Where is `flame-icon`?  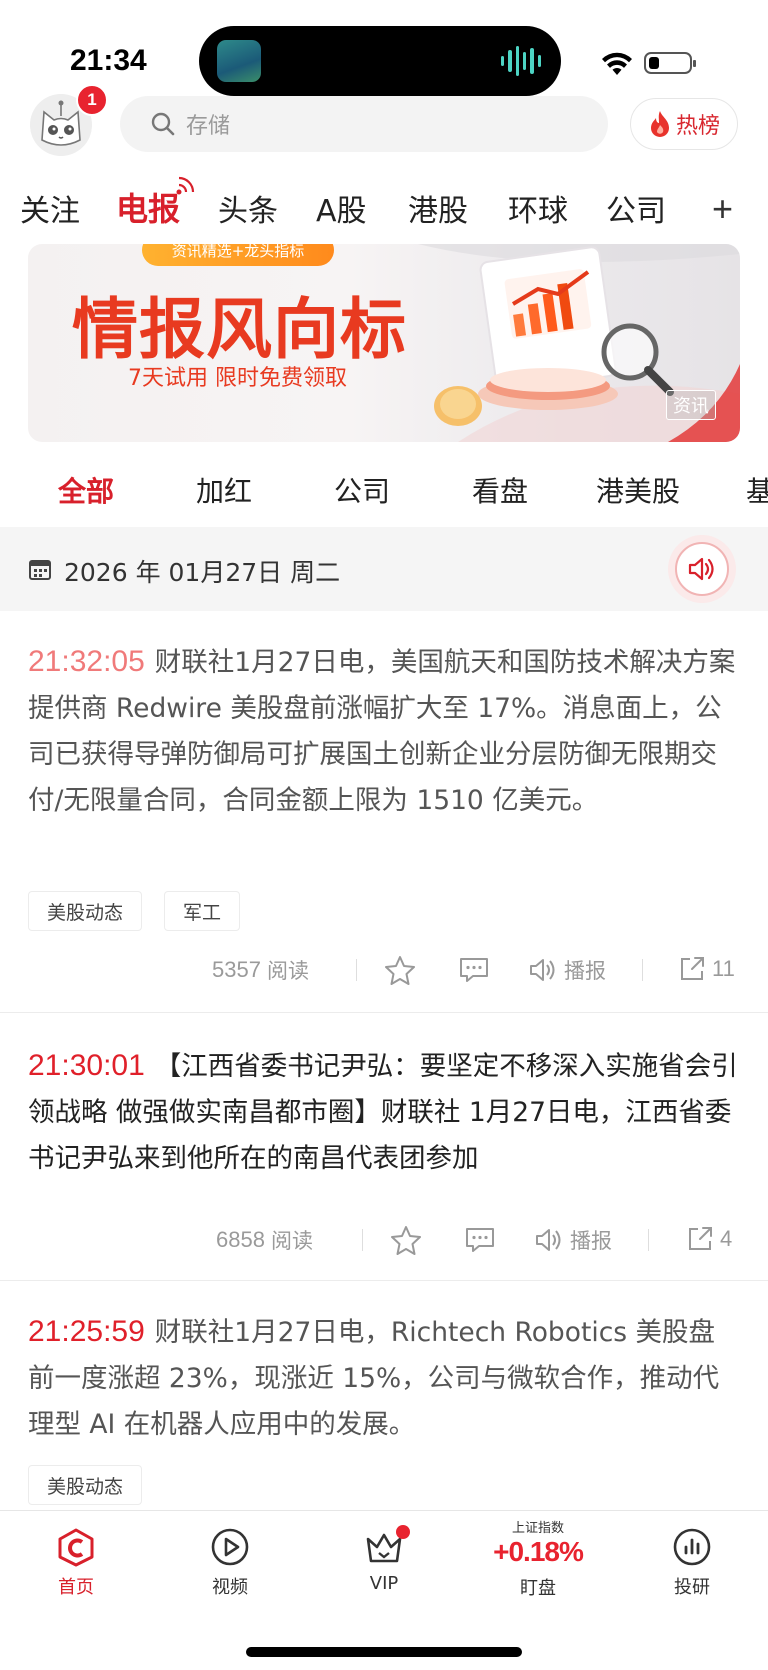 flame-icon is located at coordinates (659, 124).